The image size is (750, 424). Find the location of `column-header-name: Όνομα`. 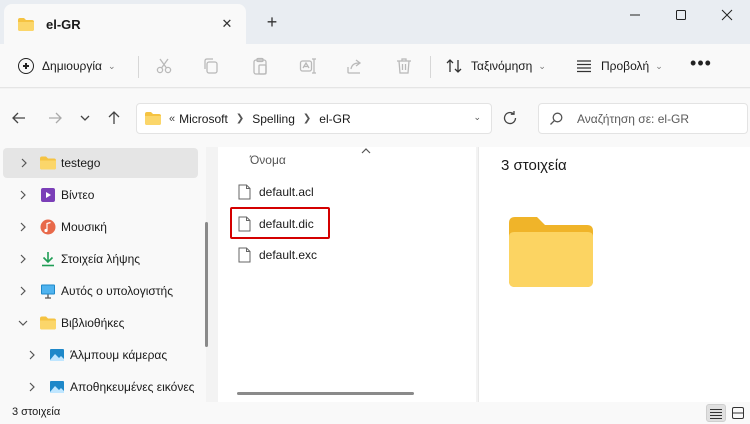

column-header-name: Όνομα is located at coordinates (268, 160).